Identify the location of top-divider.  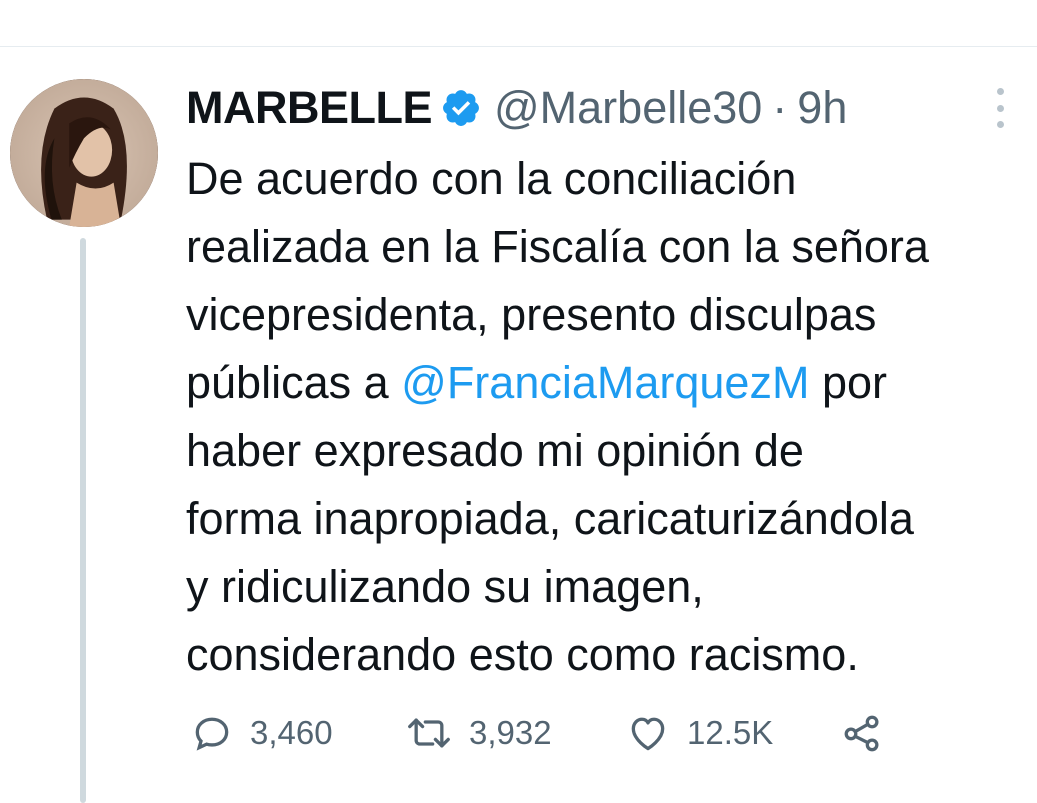
(518, 46).